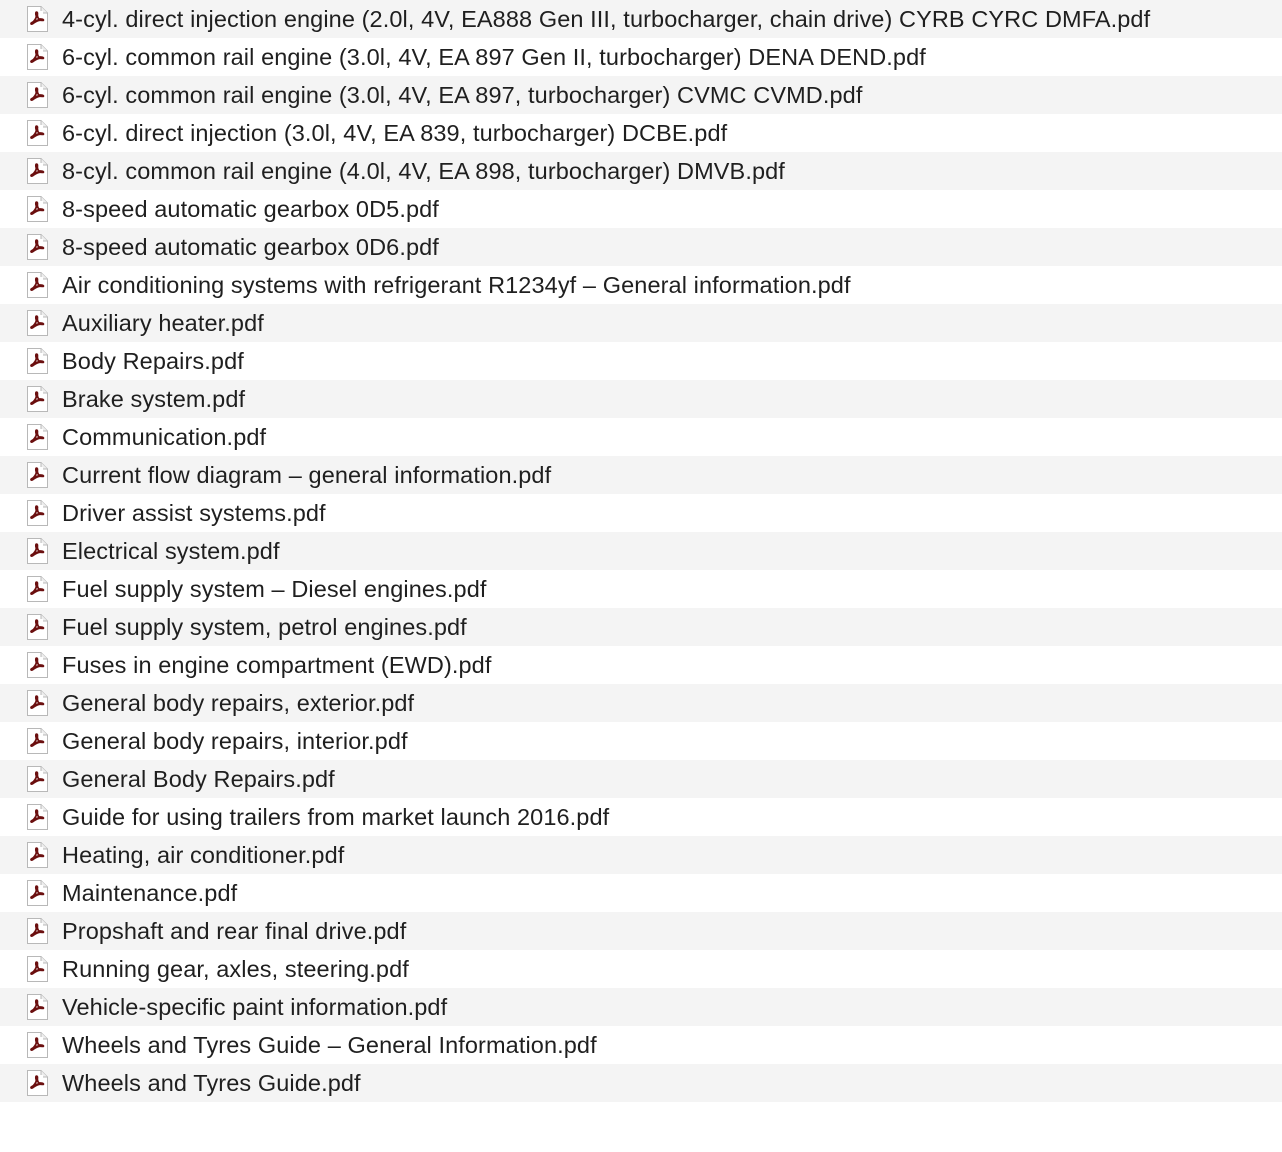  What do you see at coordinates (641, 779) in the screenshot?
I see `file-row: General Body Repairs.pdf` at bounding box center [641, 779].